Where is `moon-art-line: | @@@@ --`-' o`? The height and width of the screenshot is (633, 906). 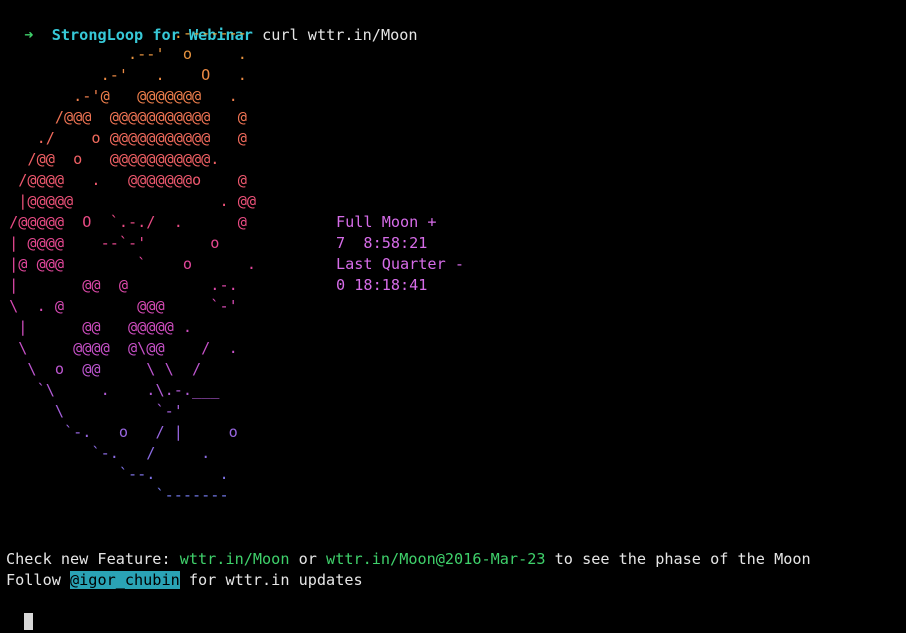 moon-art-line: | @@@@ --`-' o is located at coordinates (110, 243).